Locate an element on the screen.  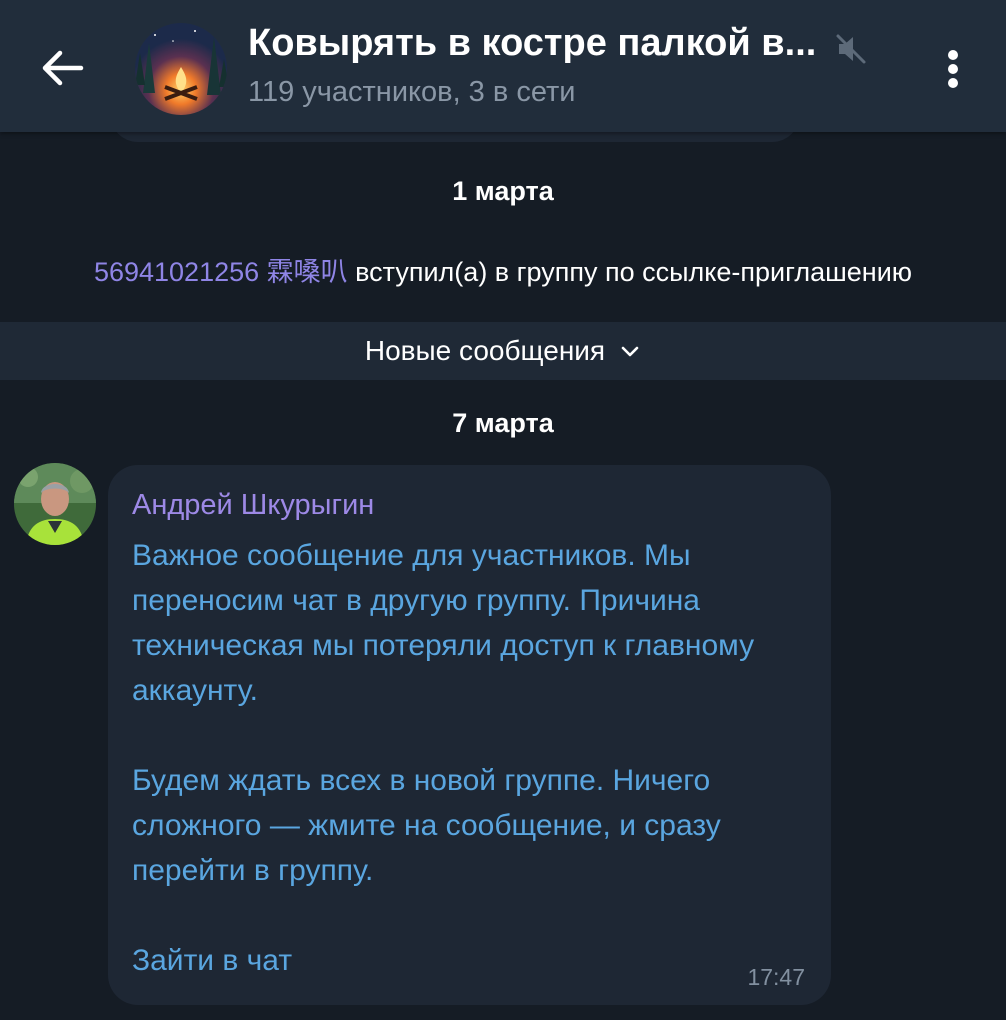
arrow-left-icon is located at coordinates (63, 68).